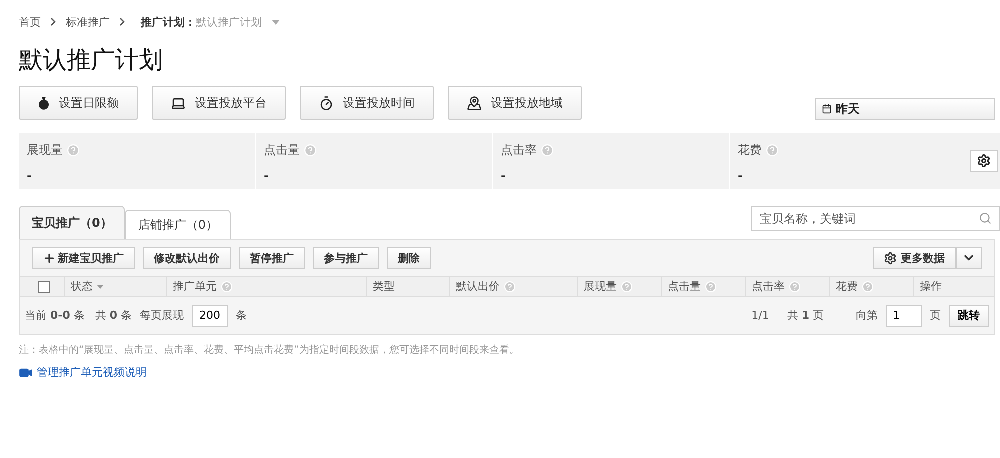 Image resolution: width=1000 pixels, height=458 pixels. I want to click on action-button: 设置投放平台, so click(219, 103).